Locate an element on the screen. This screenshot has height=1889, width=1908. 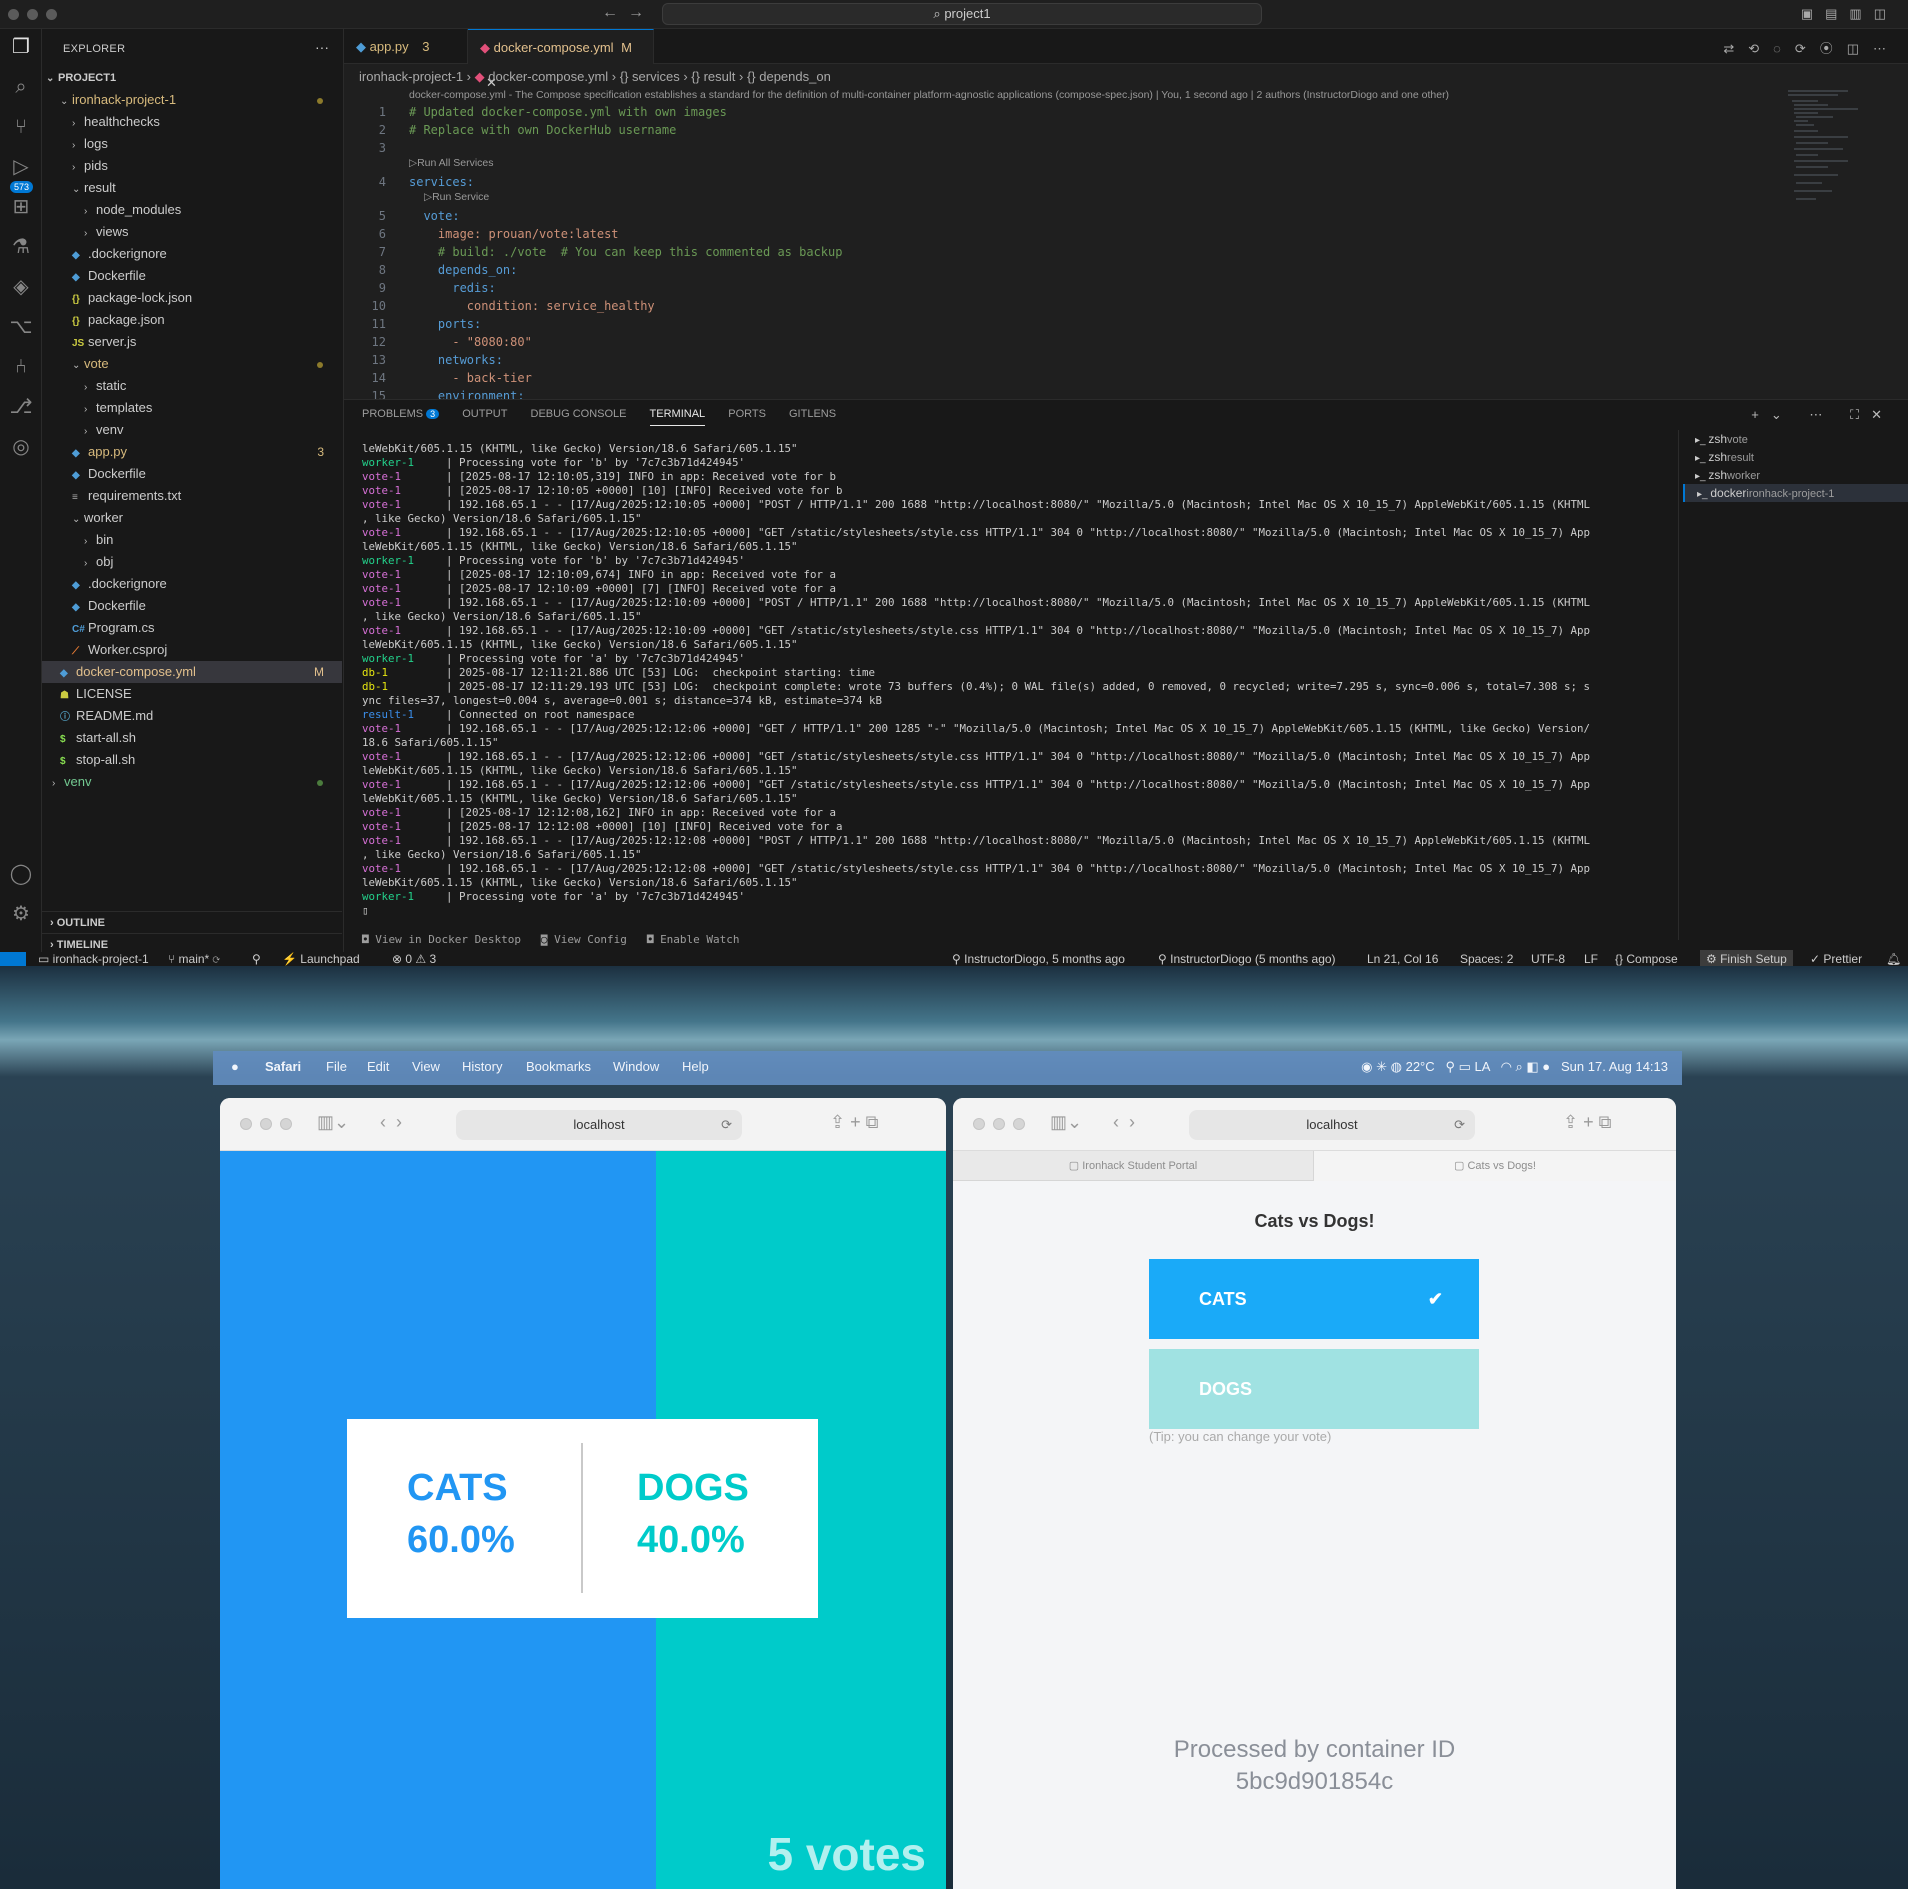
remote-indicator is located at coordinates (13, 959).